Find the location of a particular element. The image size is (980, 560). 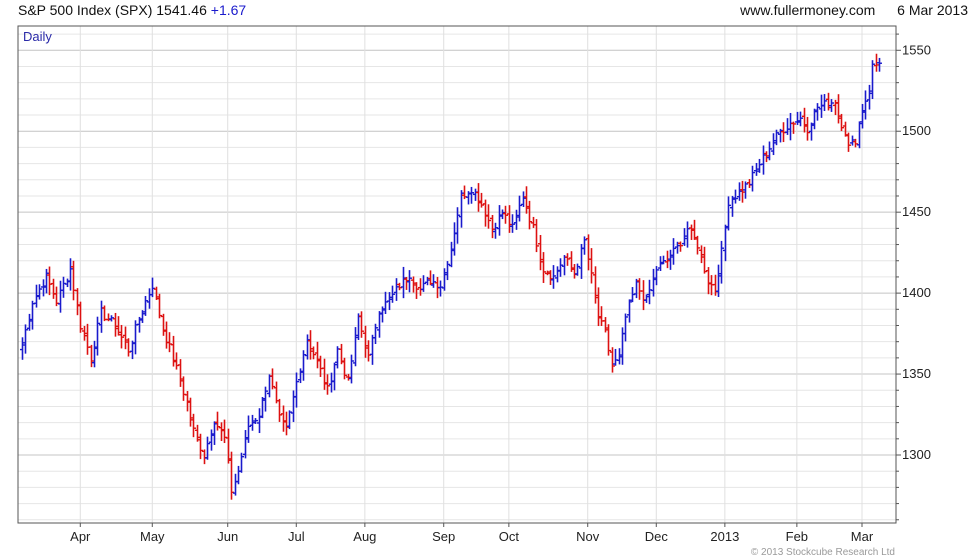

y-tick-label: 1550 is located at coordinates (916, 49).